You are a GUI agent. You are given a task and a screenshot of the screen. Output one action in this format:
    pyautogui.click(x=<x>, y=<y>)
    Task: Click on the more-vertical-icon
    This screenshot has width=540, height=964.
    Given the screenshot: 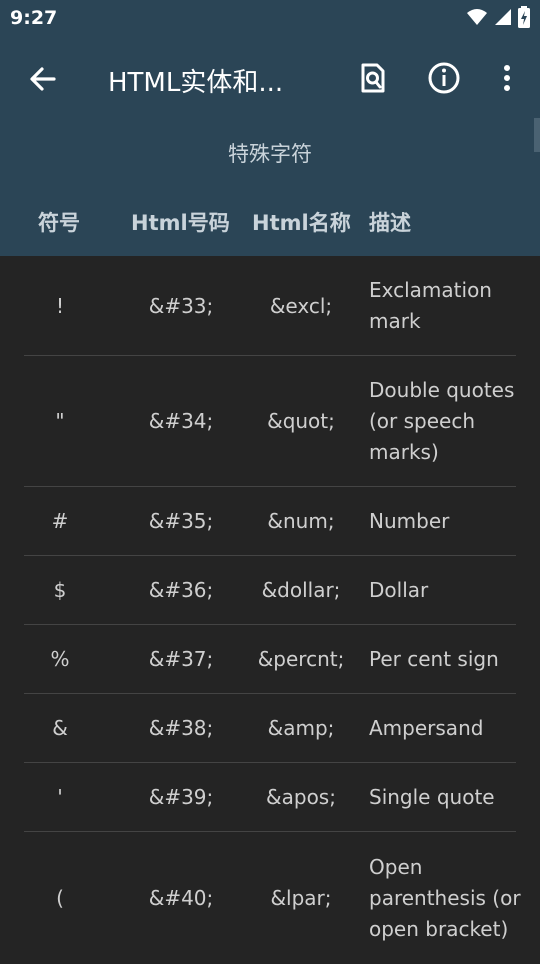 What is the action you would take?
    pyautogui.click(x=507, y=82)
    